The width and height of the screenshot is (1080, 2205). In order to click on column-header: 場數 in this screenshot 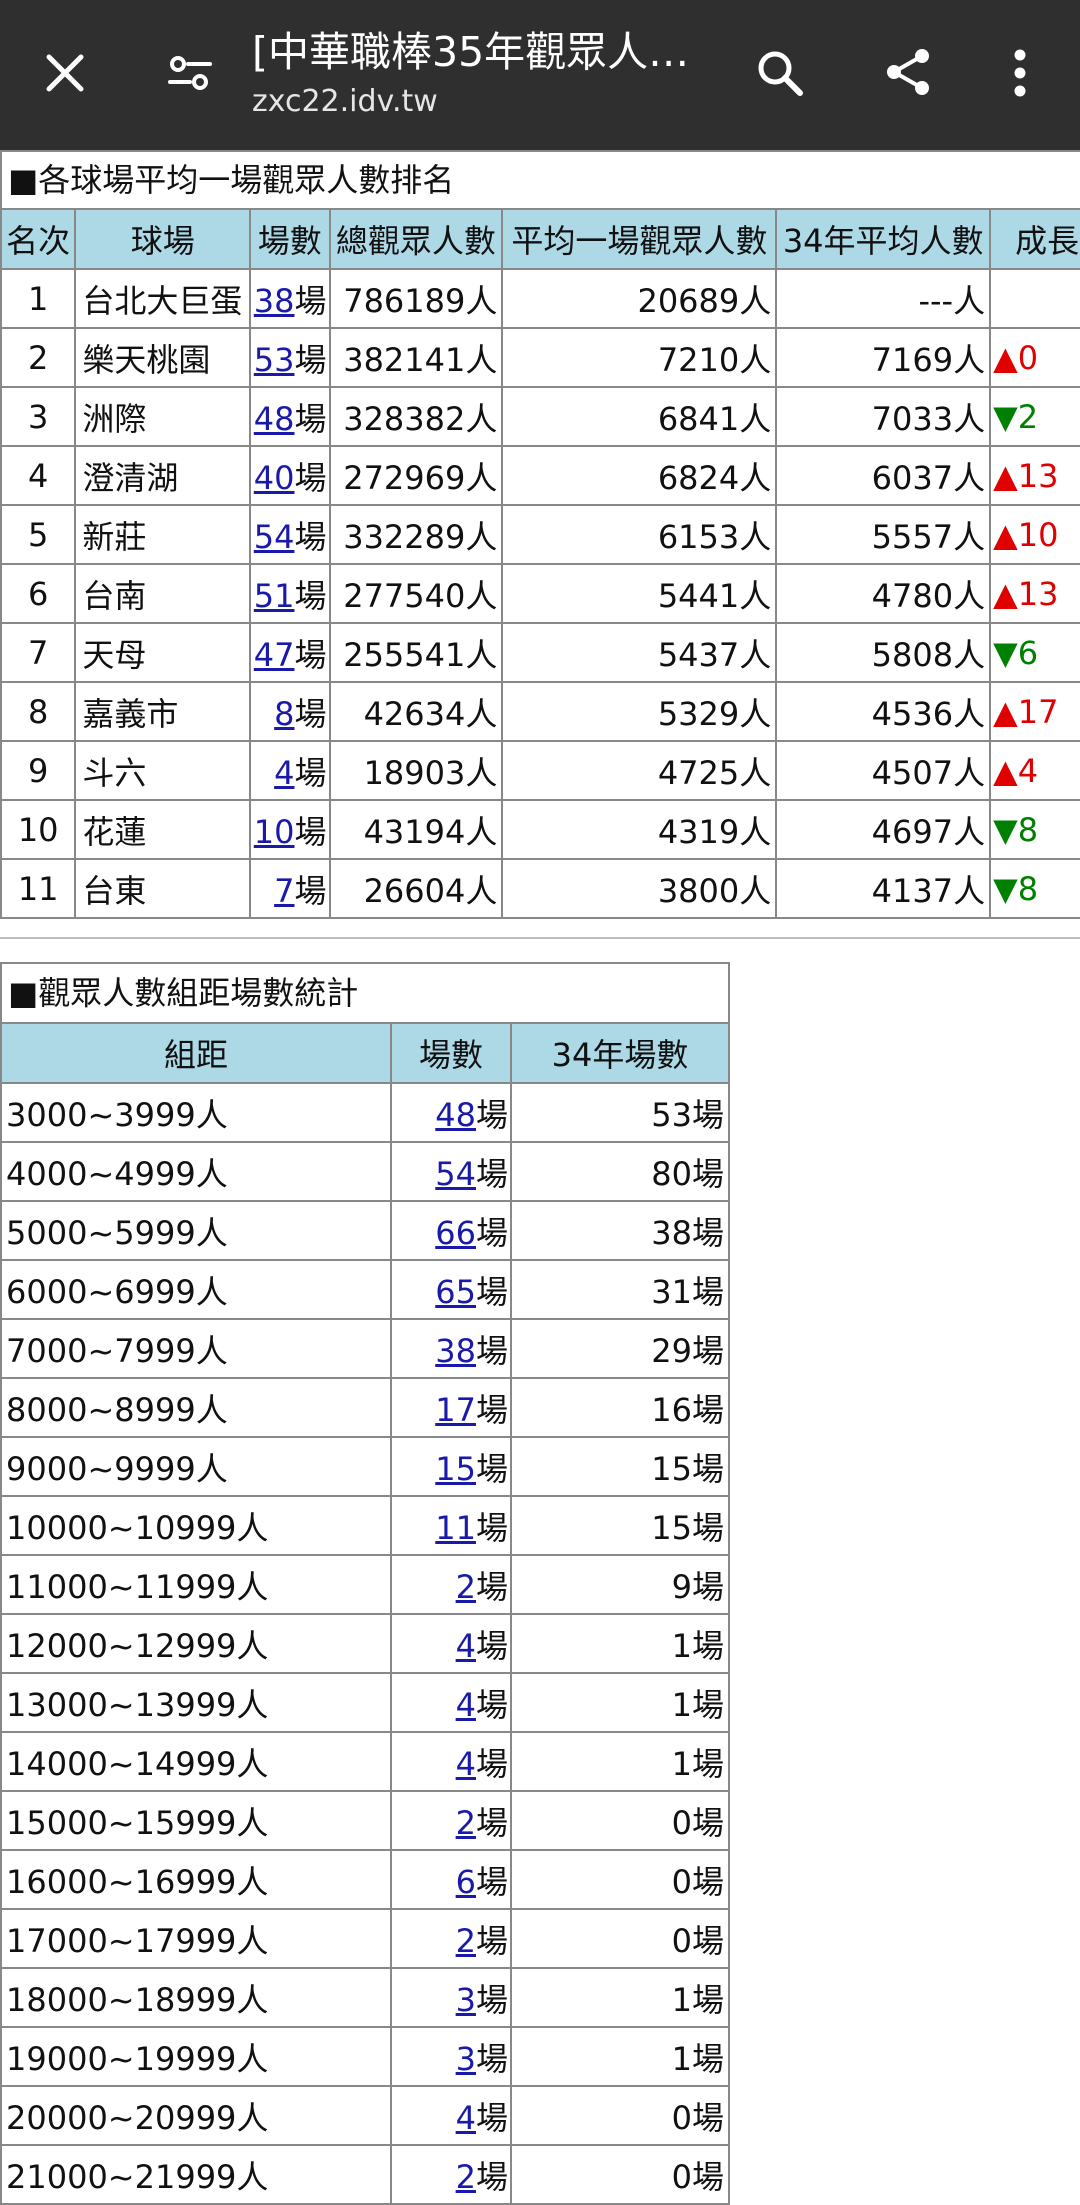, I will do `click(451, 1053)`.